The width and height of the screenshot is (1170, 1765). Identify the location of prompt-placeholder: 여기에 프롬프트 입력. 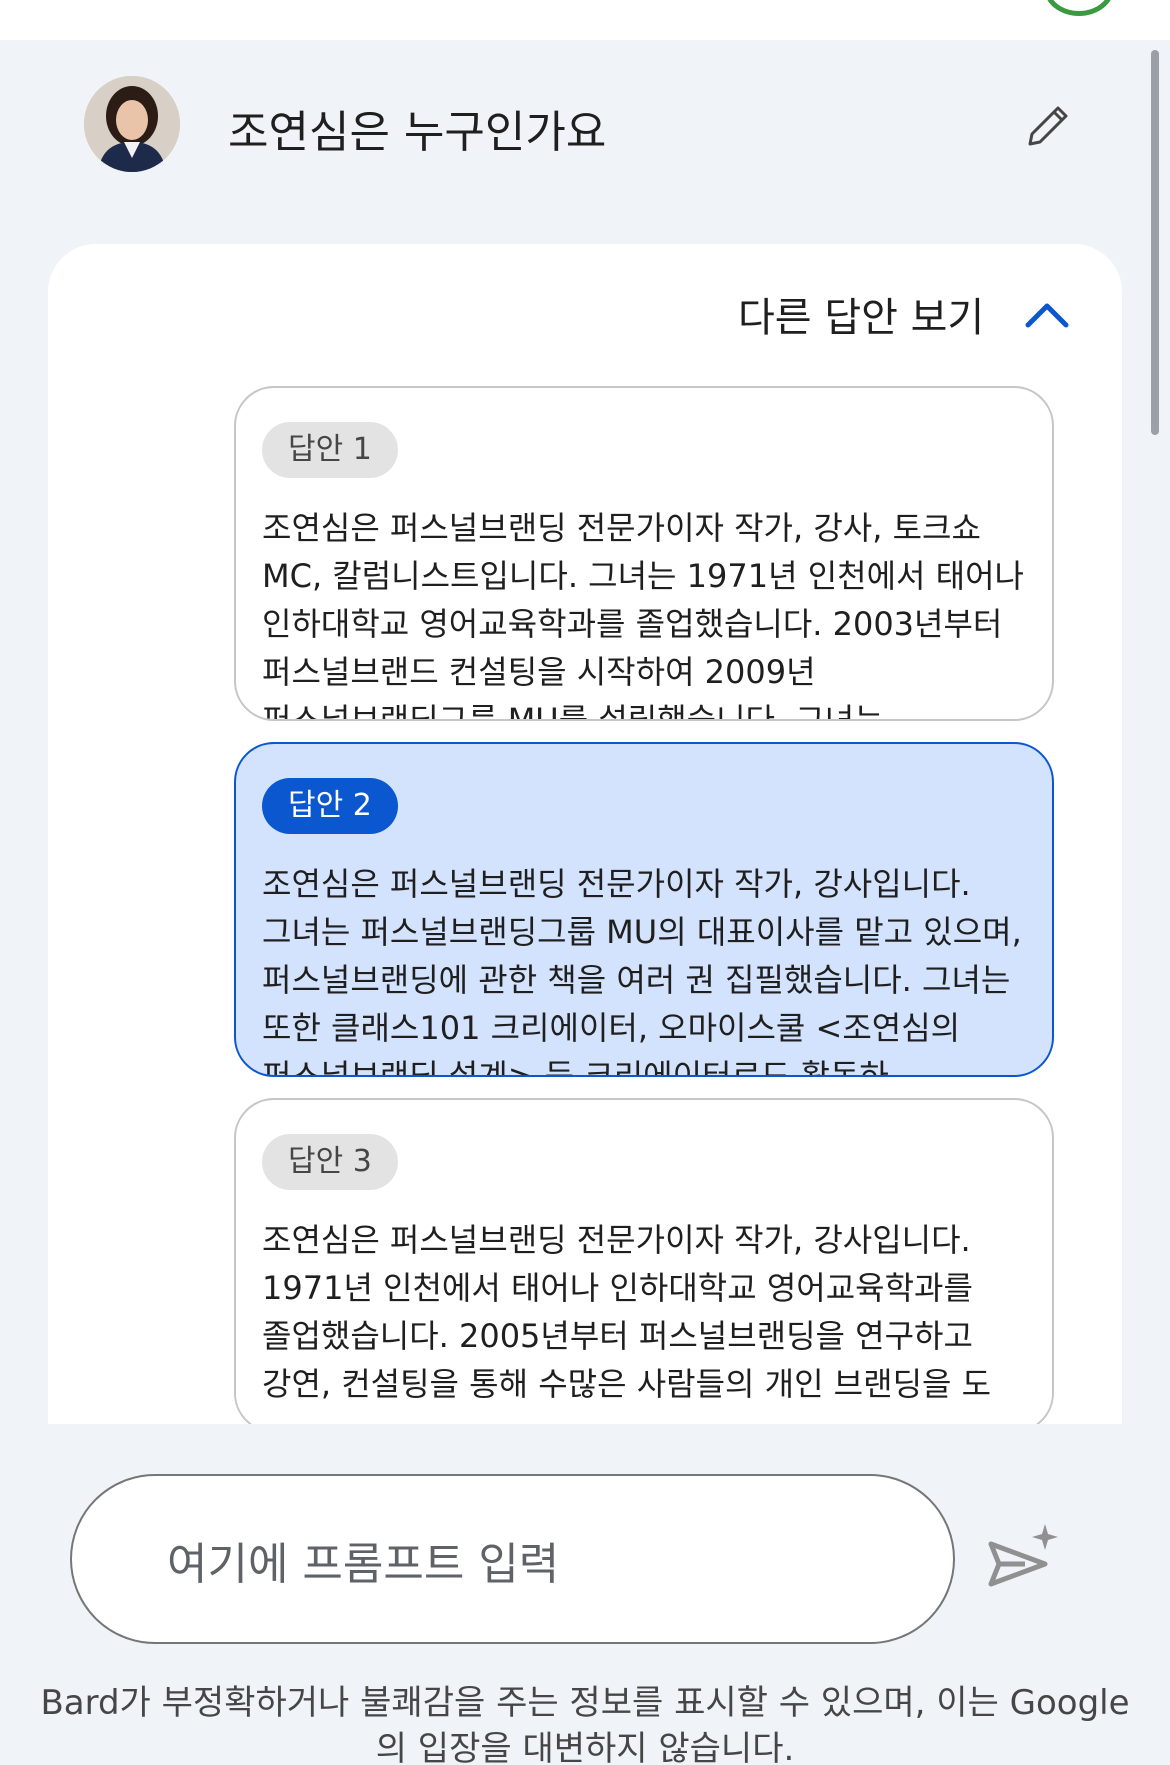
(363, 1564).